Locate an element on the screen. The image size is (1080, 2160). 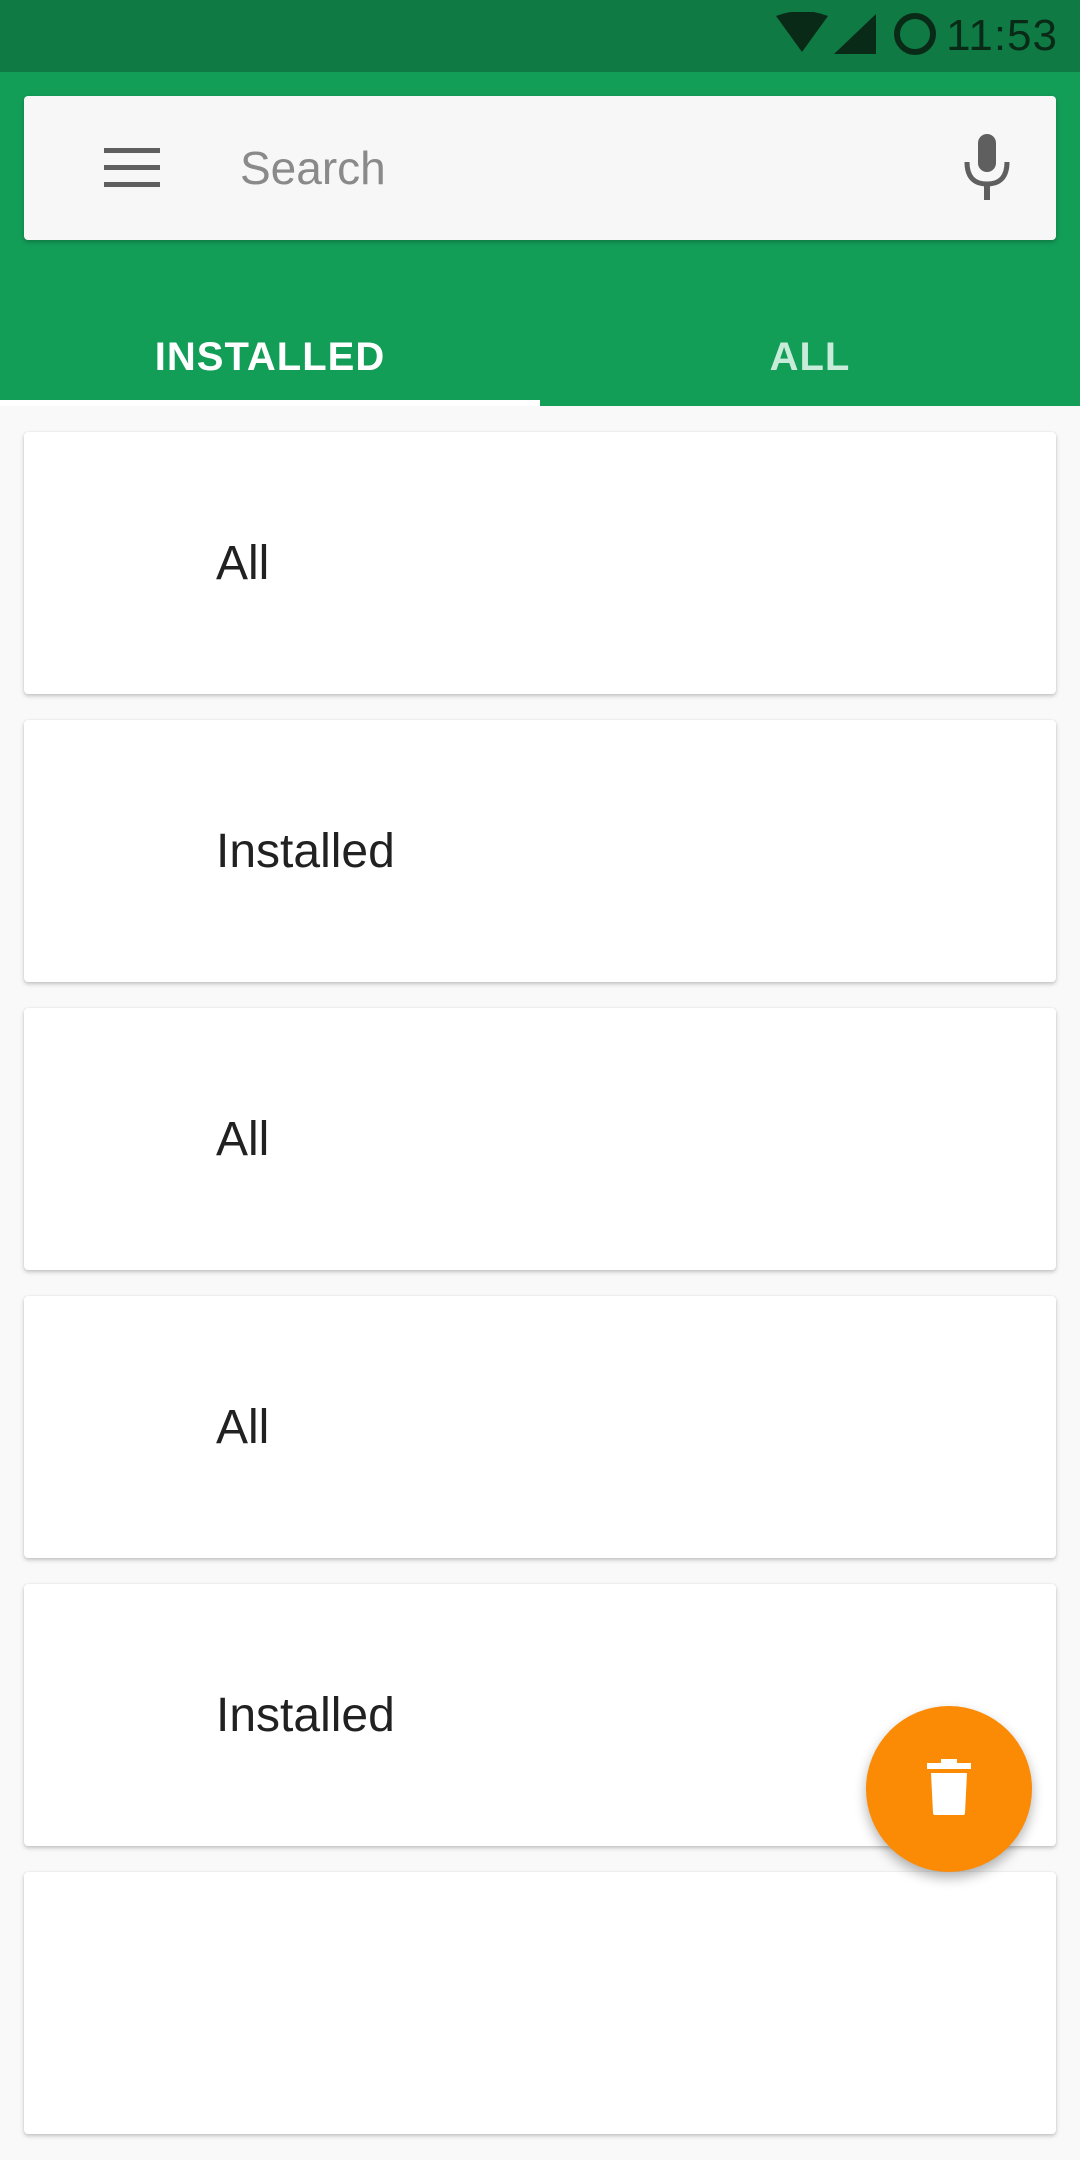
status-bar: 11:53 is located at coordinates (540, 36).